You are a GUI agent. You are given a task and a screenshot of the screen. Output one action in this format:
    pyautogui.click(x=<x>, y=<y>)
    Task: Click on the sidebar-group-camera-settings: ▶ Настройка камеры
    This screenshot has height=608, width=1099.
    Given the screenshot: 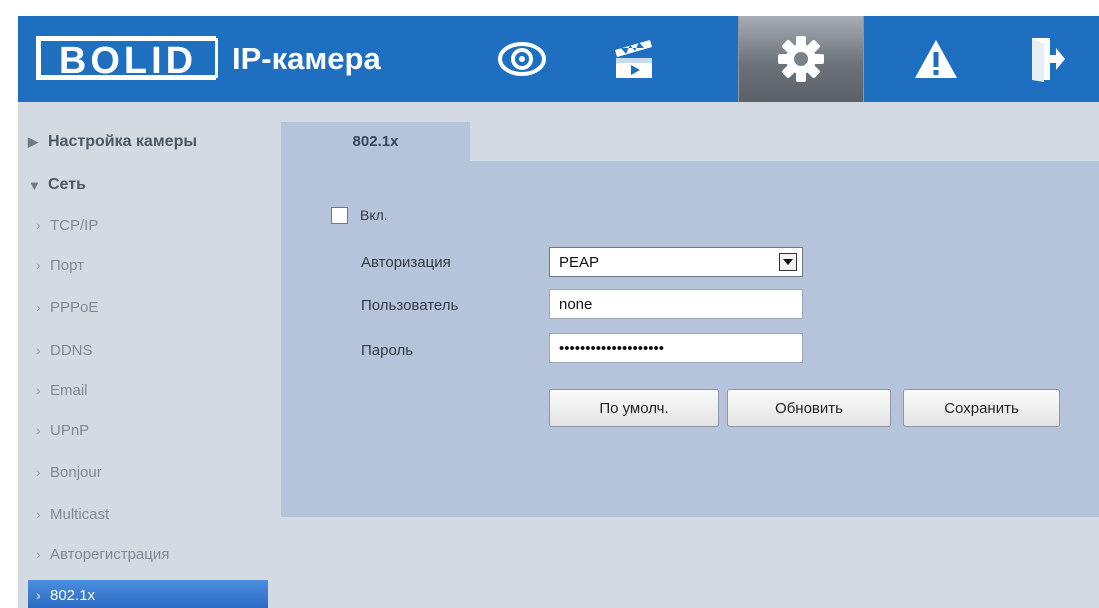 What is the action you would take?
    pyautogui.click(x=148, y=142)
    